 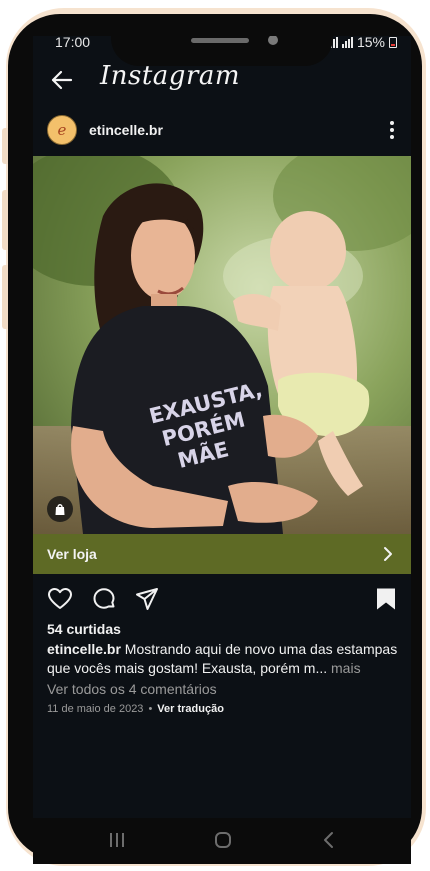 I want to click on app-header: Instagram, so click(x=222, y=80).